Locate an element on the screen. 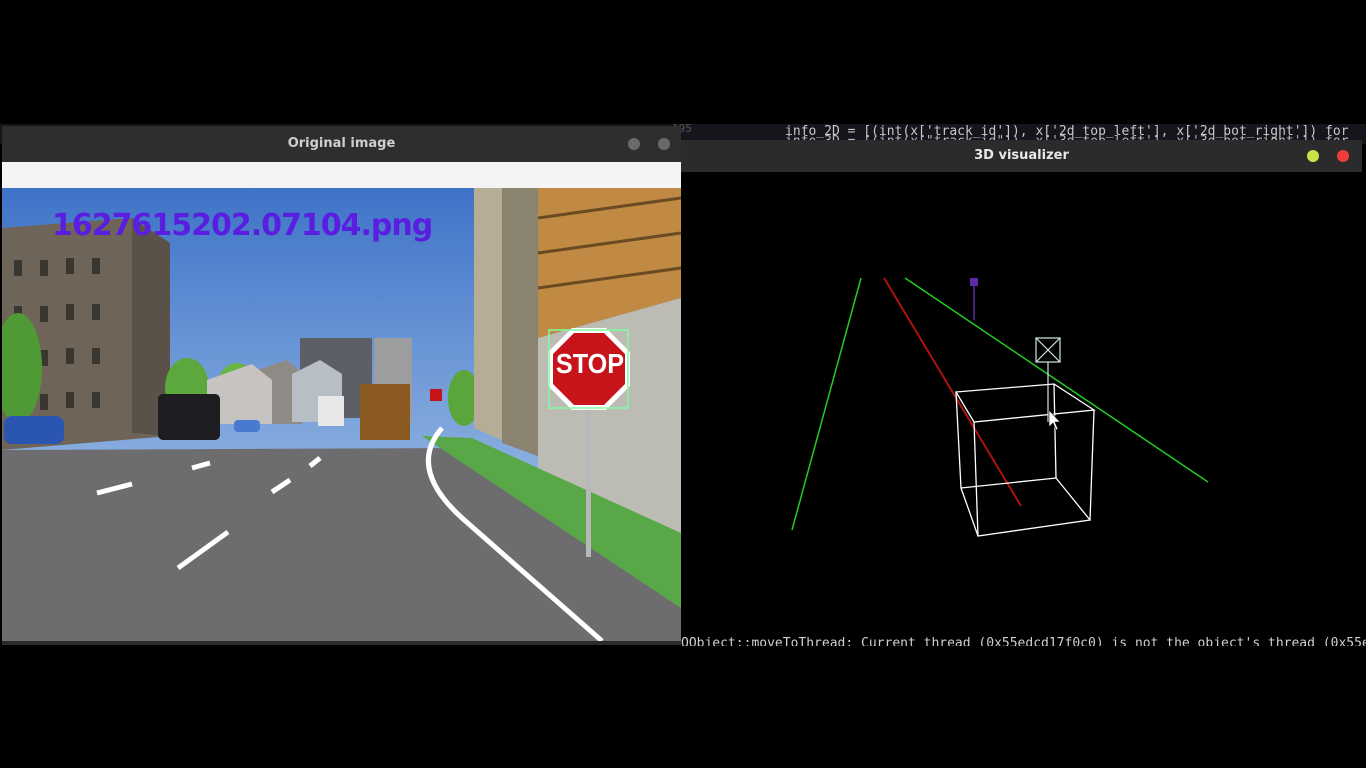 This screenshot has width=1366, height=768. 3d-bounding-box is located at coordinates (1025, 460).